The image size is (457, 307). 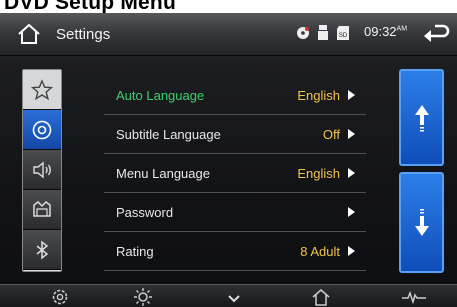 I want to click on usb-icon, so click(x=323, y=32).